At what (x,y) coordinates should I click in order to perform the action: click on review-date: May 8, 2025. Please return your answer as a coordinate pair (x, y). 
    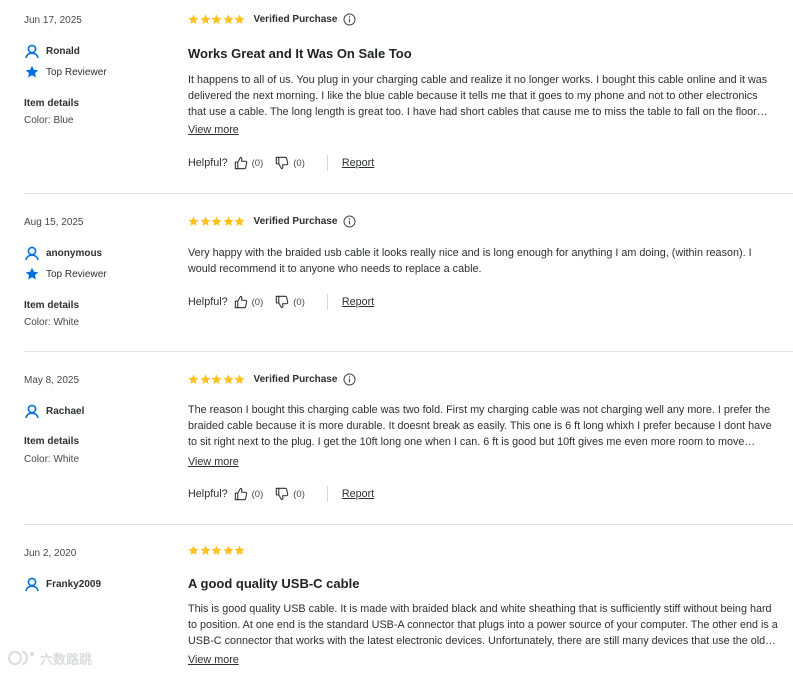
    Looking at the image, I should click on (52, 380).